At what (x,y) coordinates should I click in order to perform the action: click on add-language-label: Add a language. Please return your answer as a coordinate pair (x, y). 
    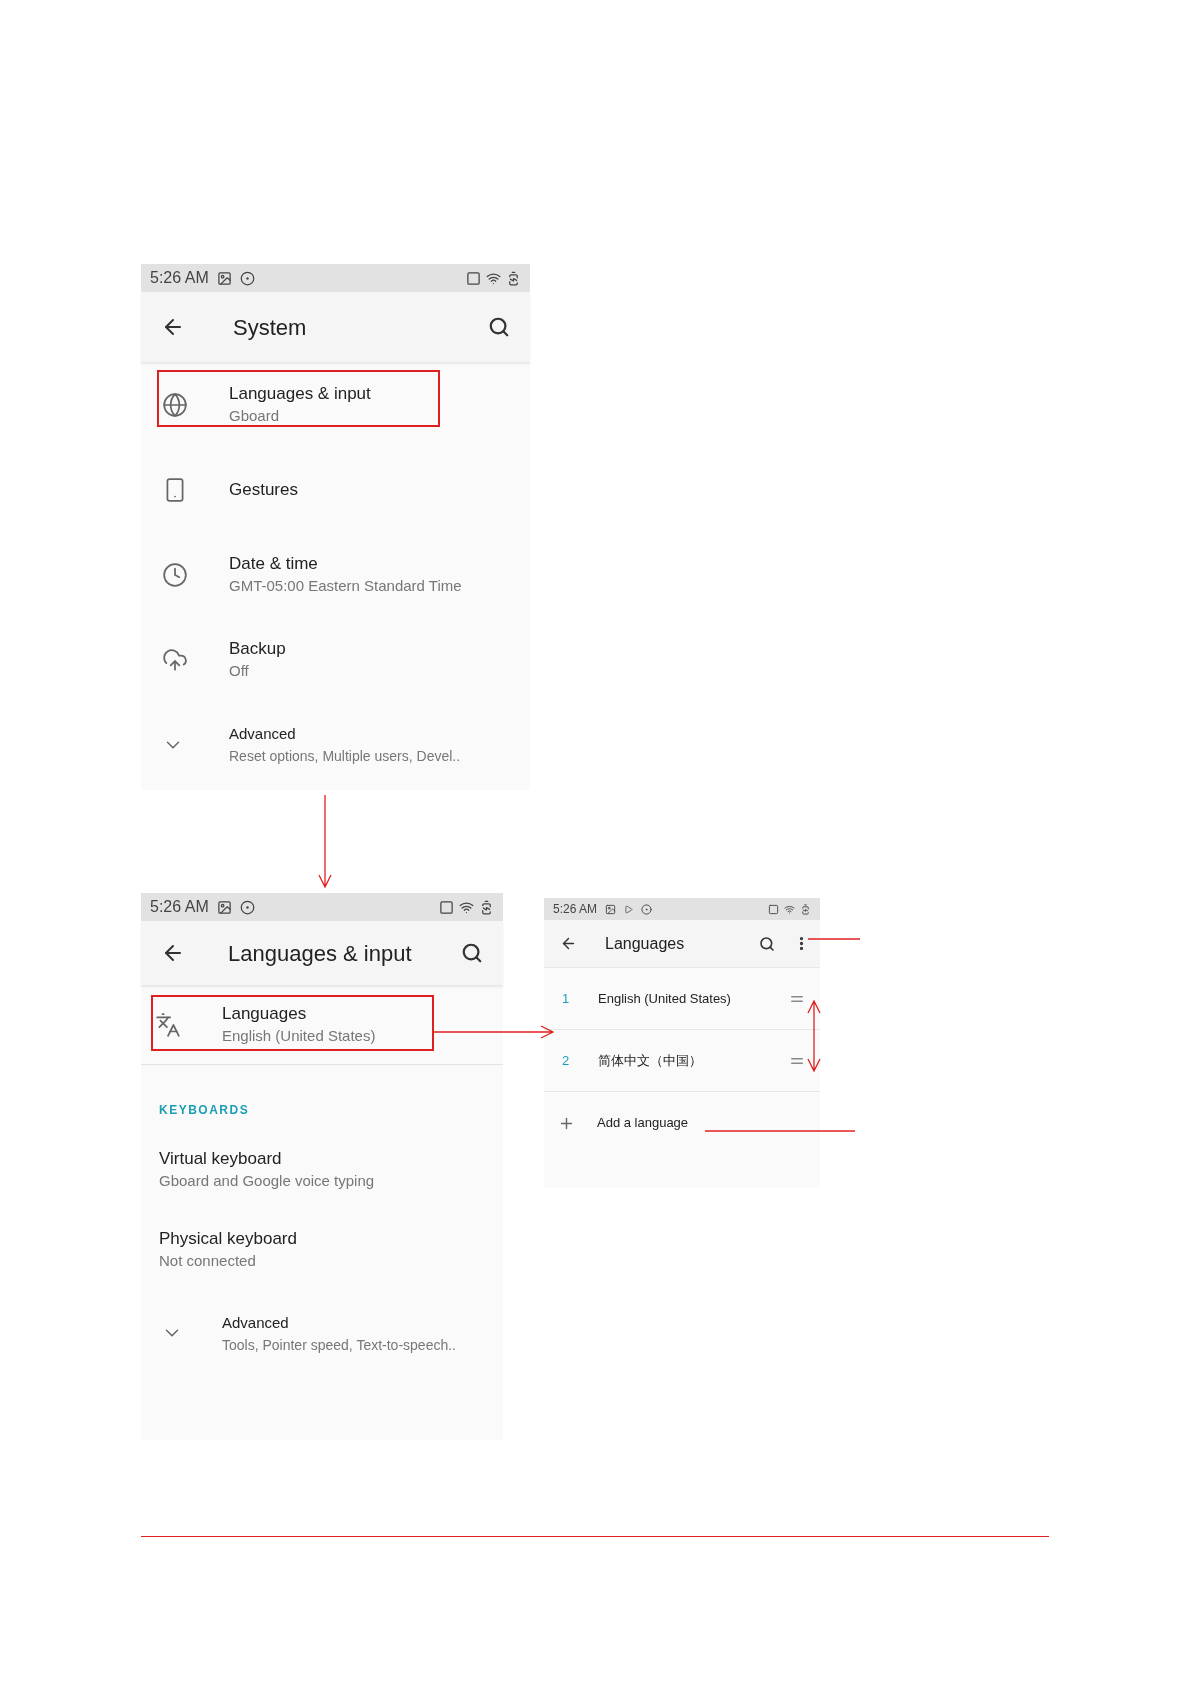
    Looking at the image, I should click on (643, 1123).